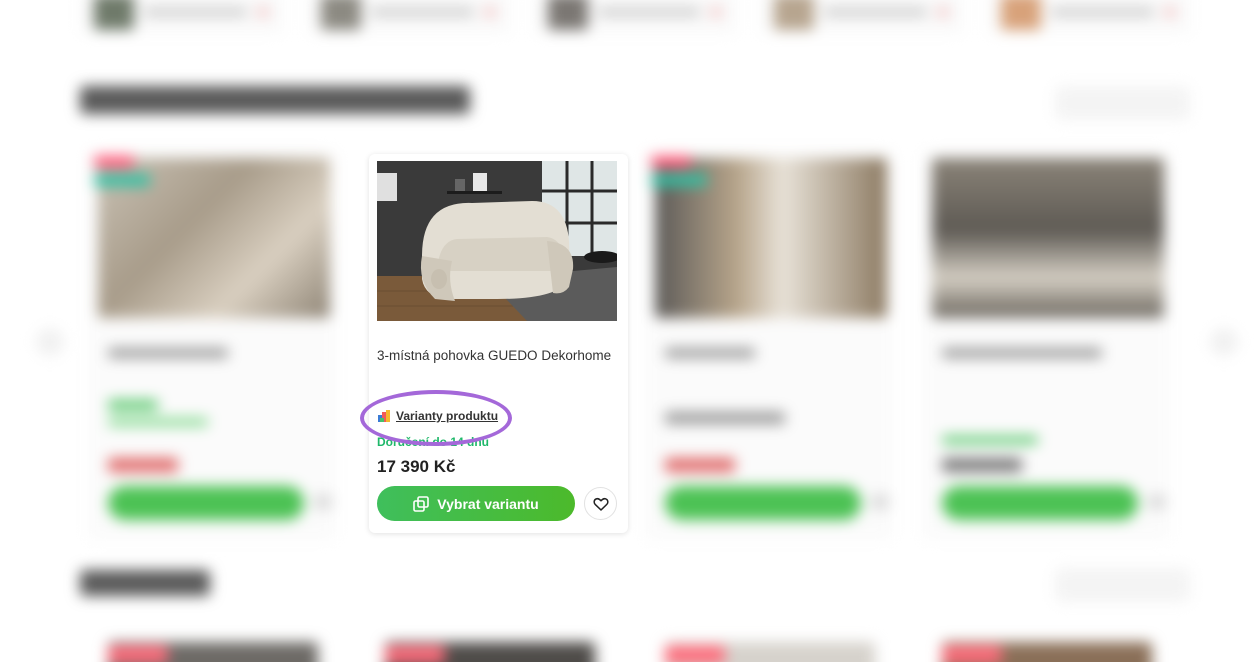 Image resolution: width=1260 pixels, height=662 pixels. I want to click on heart-icon, so click(600, 504).